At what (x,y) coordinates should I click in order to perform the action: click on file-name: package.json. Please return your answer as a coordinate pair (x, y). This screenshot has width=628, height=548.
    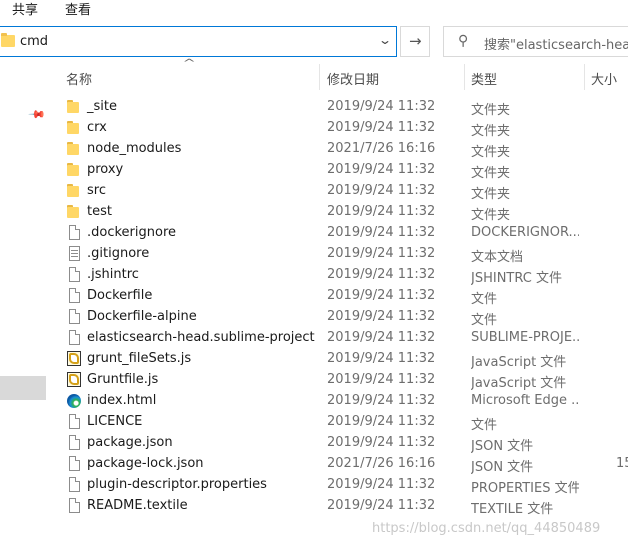
    Looking at the image, I should click on (130, 442).